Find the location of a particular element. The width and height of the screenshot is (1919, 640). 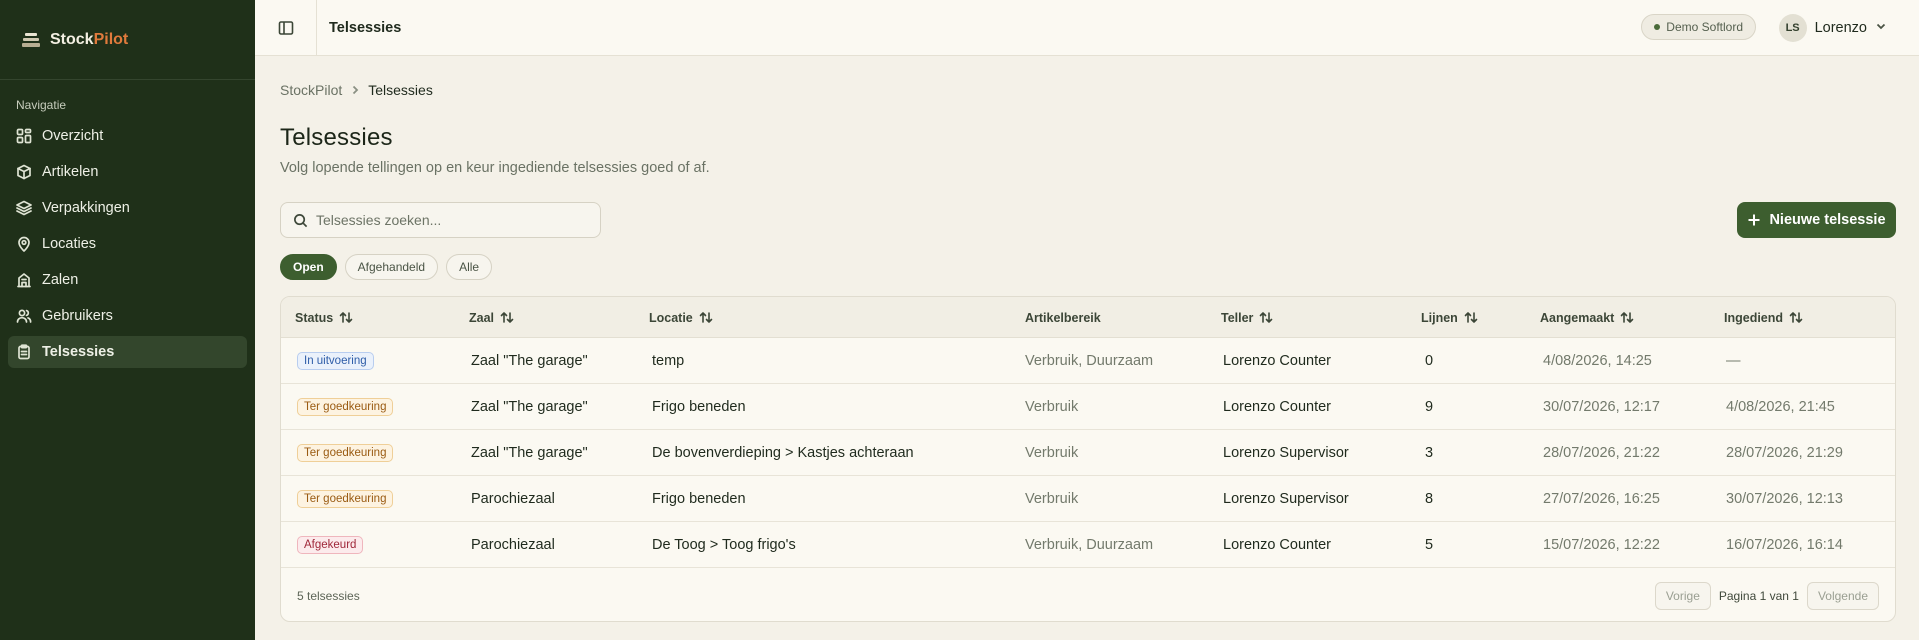

box-icon is located at coordinates (24, 172).